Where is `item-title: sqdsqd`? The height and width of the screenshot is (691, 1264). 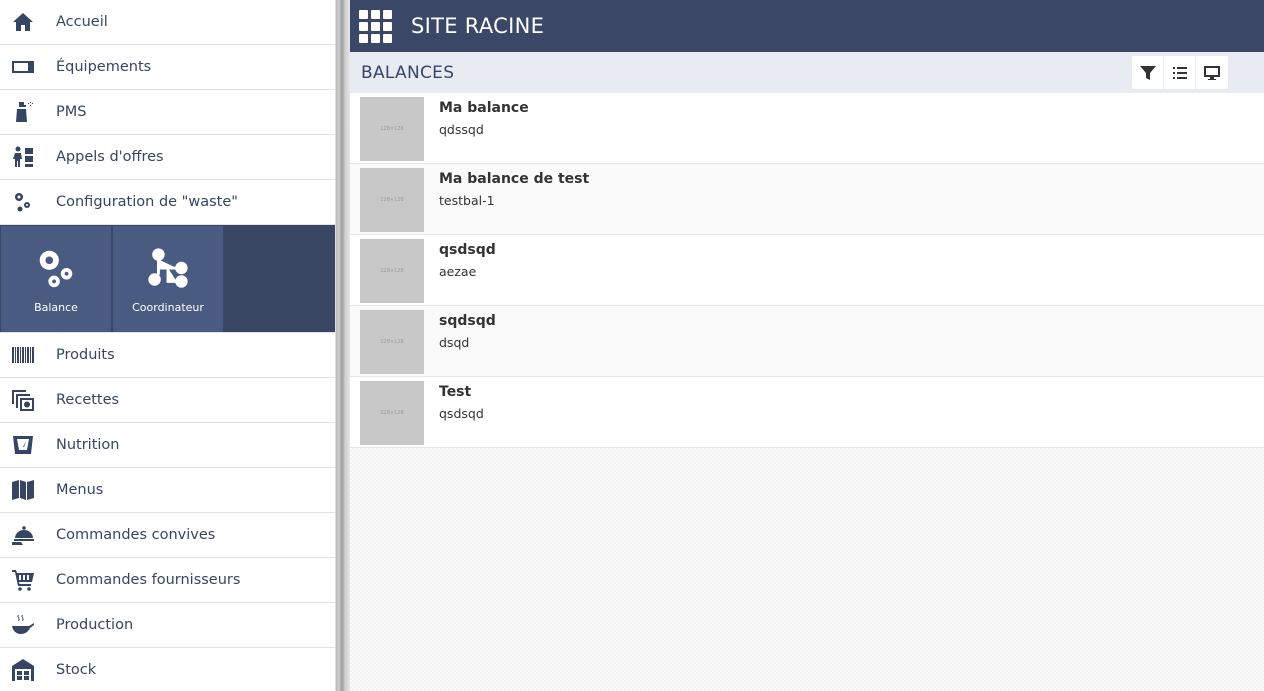 item-title: sqdsqd is located at coordinates (467, 321).